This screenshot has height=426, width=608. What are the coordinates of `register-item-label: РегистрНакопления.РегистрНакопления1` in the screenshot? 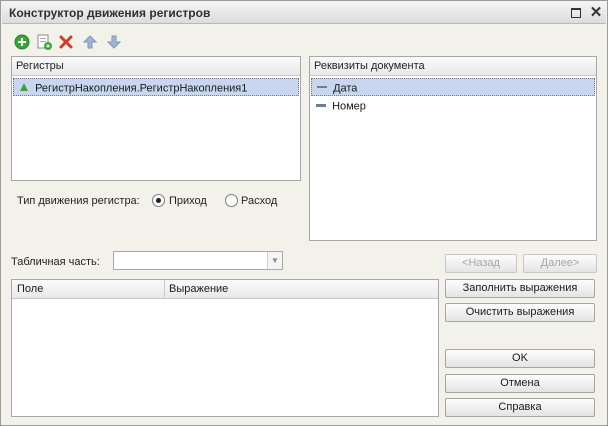 It's located at (141, 88).